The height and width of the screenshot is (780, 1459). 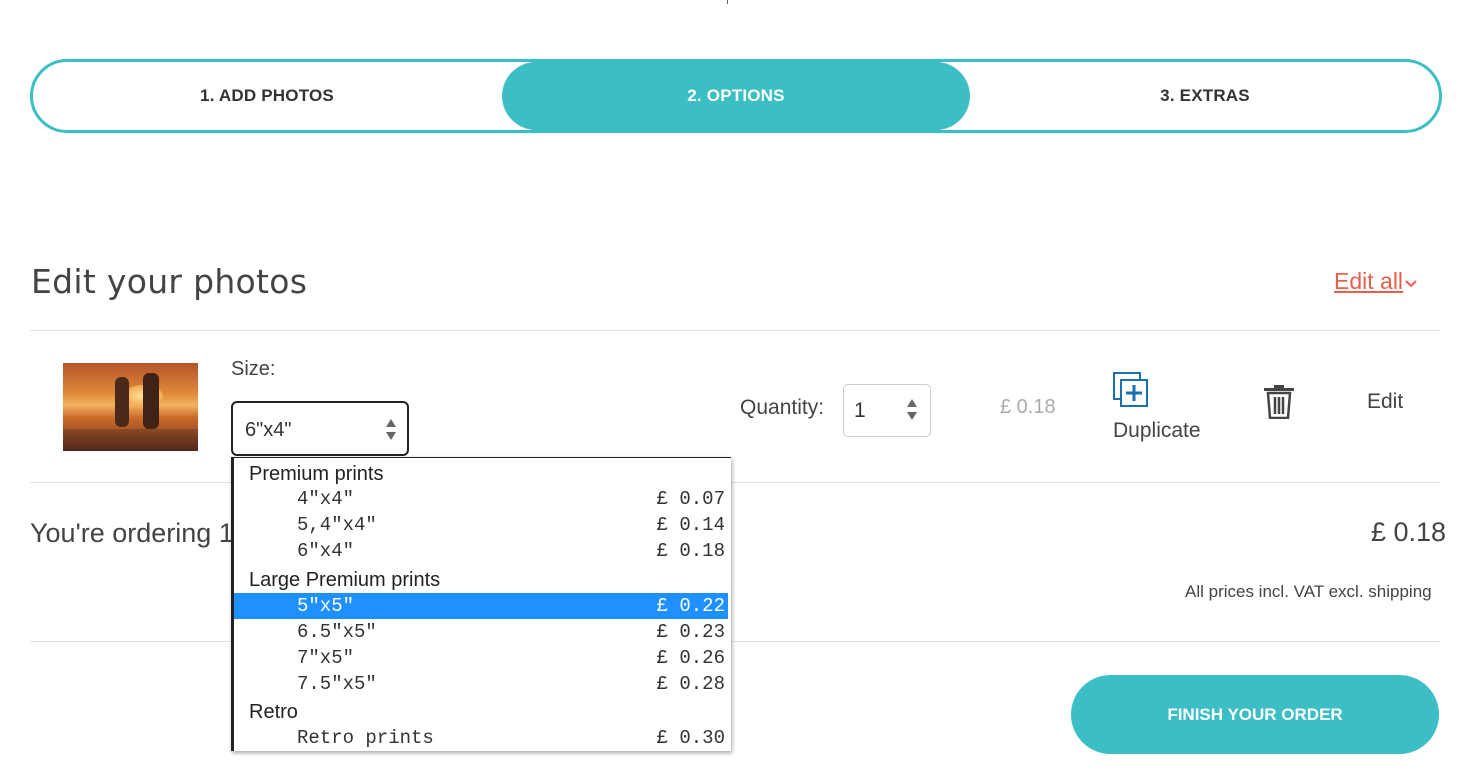 What do you see at coordinates (690, 684) in the screenshot?
I see `option-price: £ 0.28` at bounding box center [690, 684].